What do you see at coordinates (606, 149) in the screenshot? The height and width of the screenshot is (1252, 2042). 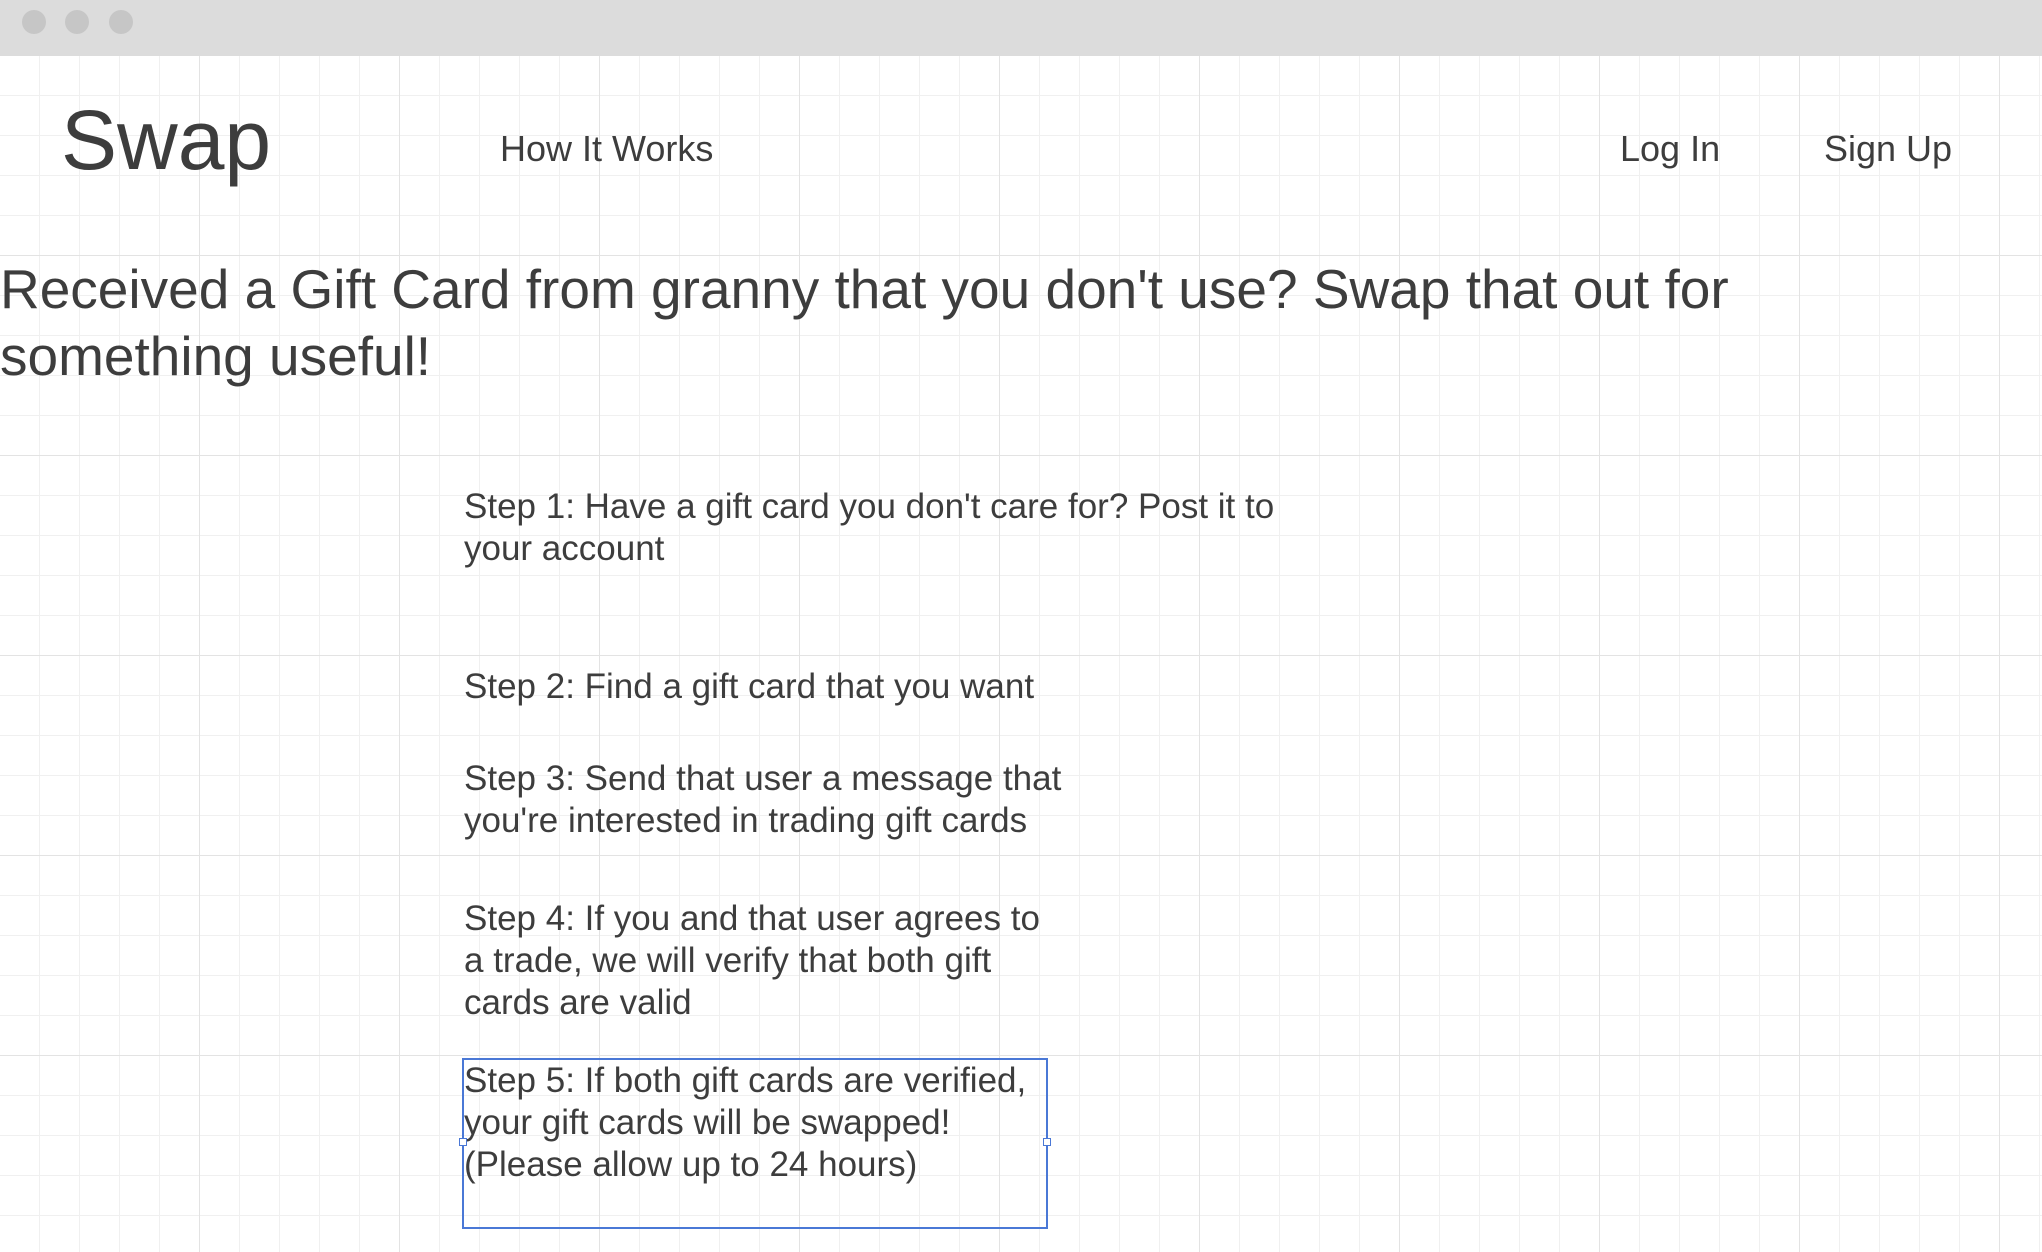 I see `nav-how-it-works-link: How It Works` at bounding box center [606, 149].